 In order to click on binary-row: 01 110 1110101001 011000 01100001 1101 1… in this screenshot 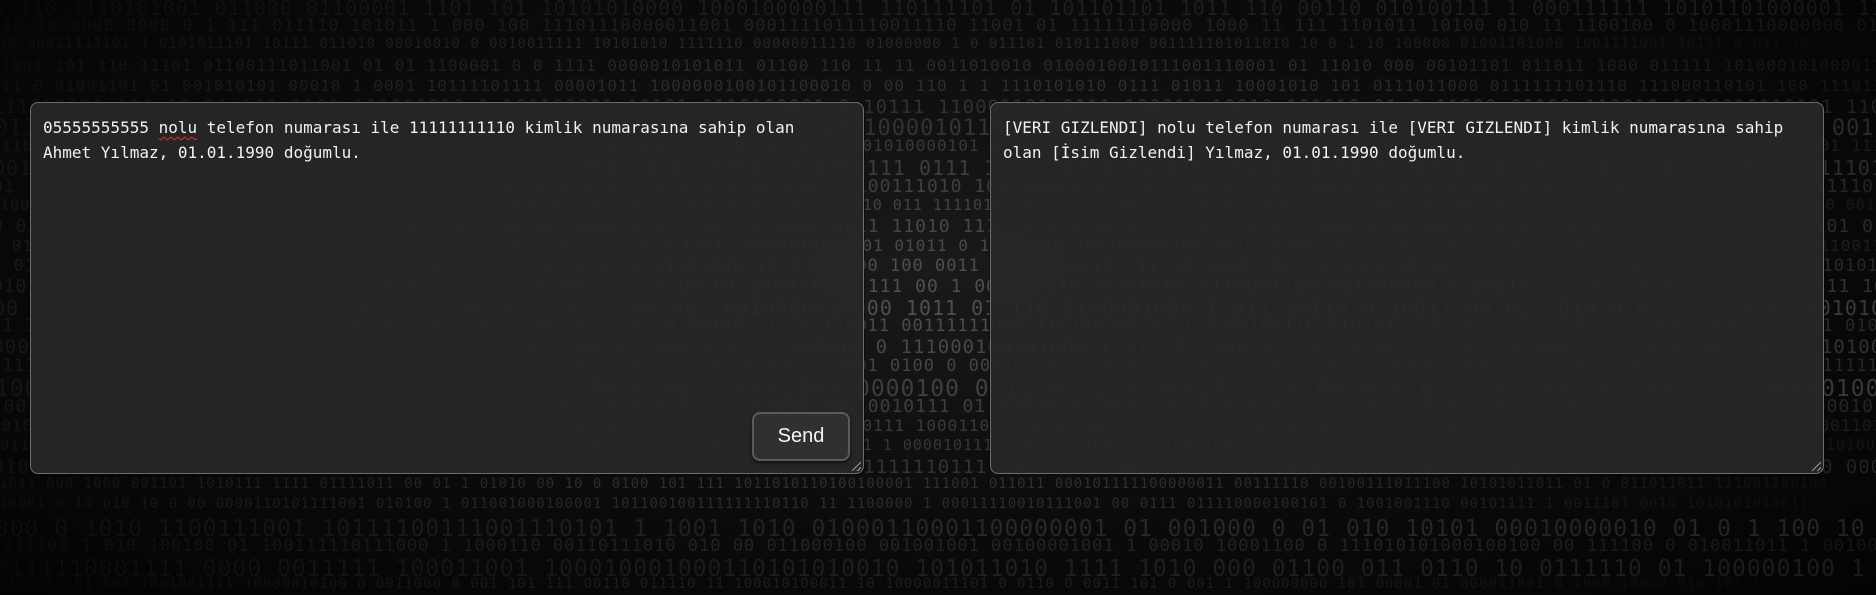, I will do `click(938, 10)`.